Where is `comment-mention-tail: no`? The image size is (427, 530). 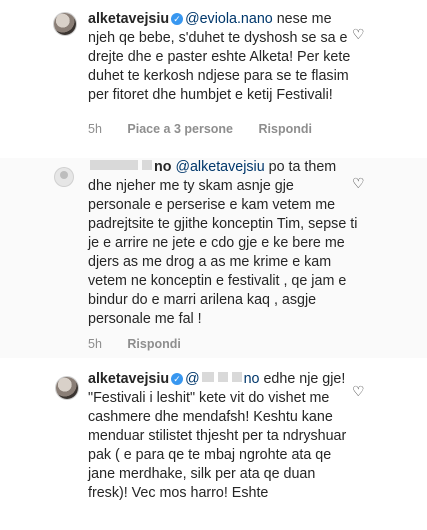
comment-mention-tail: no is located at coordinates (252, 379).